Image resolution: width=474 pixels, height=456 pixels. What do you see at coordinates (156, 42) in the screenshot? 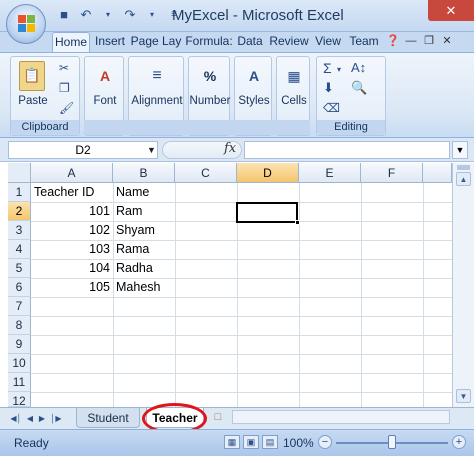
I see `tab-page-layout: Page Lay` at bounding box center [156, 42].